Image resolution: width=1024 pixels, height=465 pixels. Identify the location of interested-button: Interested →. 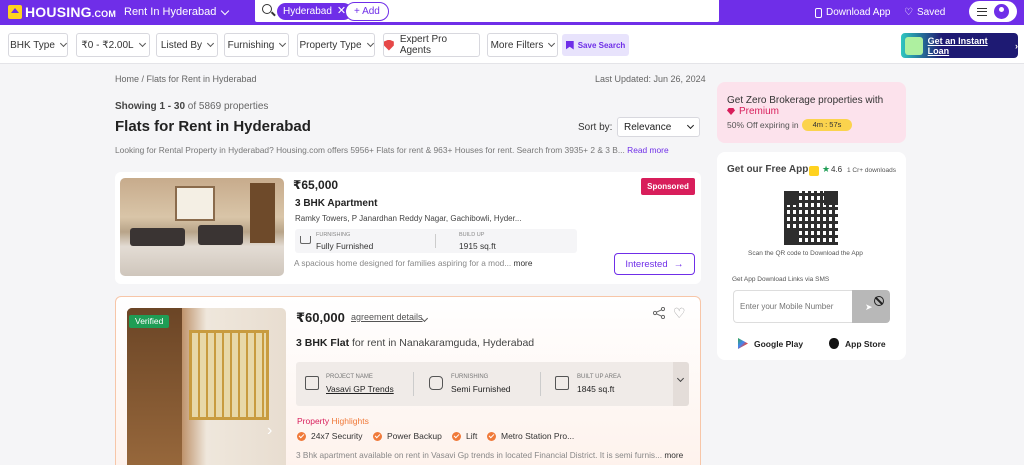
(654, 264).